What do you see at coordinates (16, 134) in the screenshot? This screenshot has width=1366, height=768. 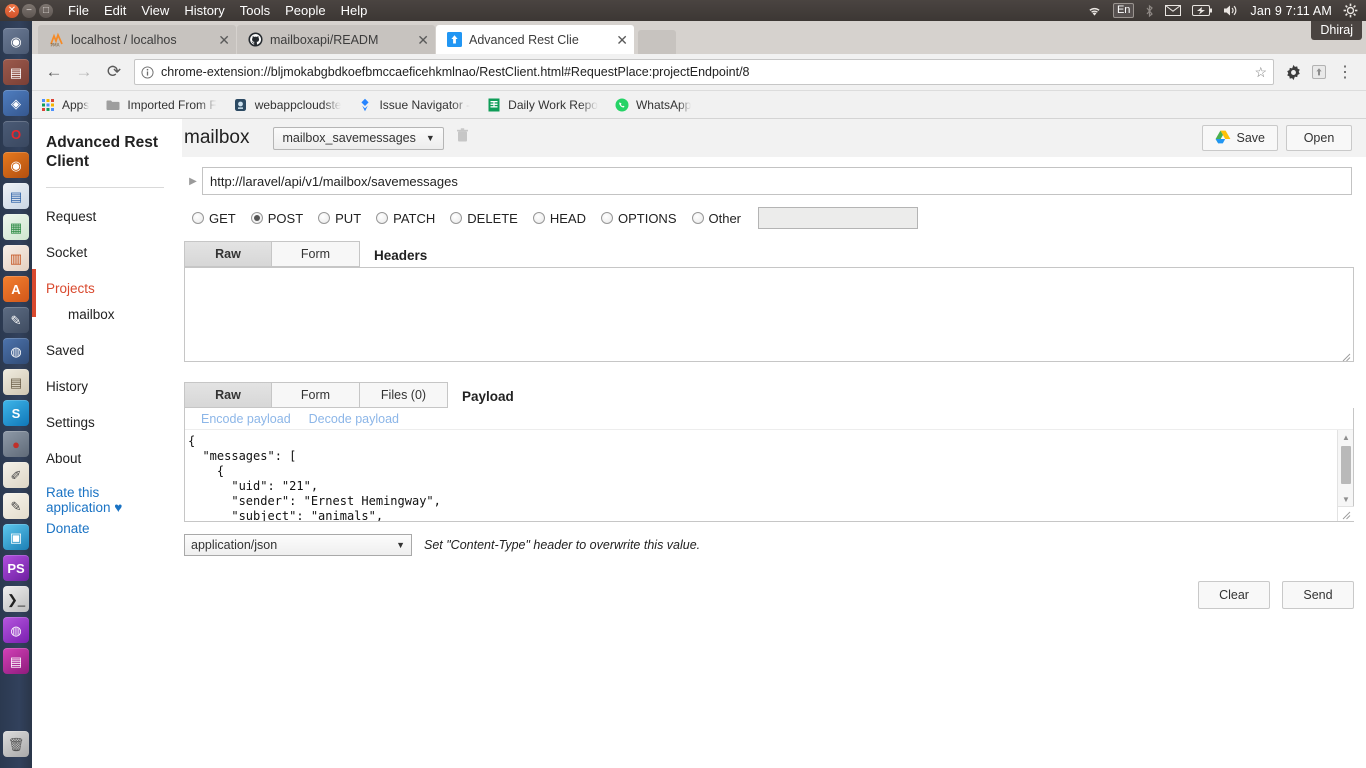 I see `launcher-opera-icon: O` at bounding box center [16, 134].